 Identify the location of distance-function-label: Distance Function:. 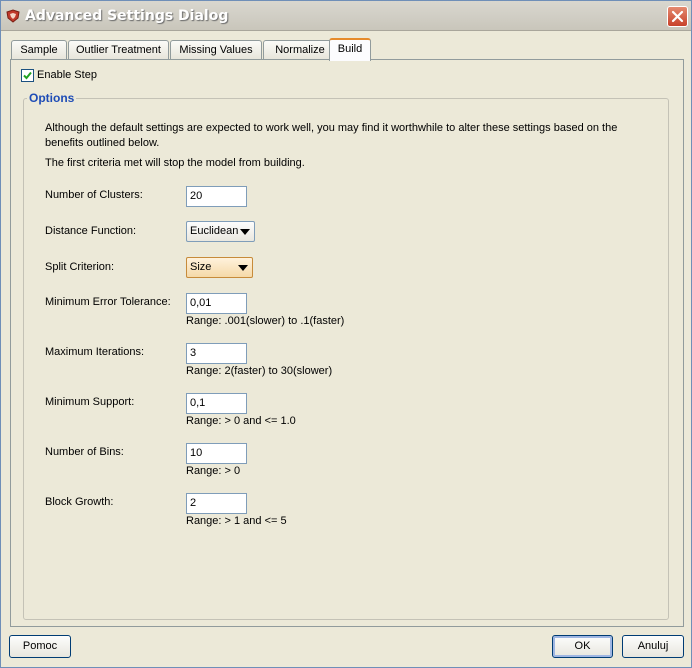
(91, 231).